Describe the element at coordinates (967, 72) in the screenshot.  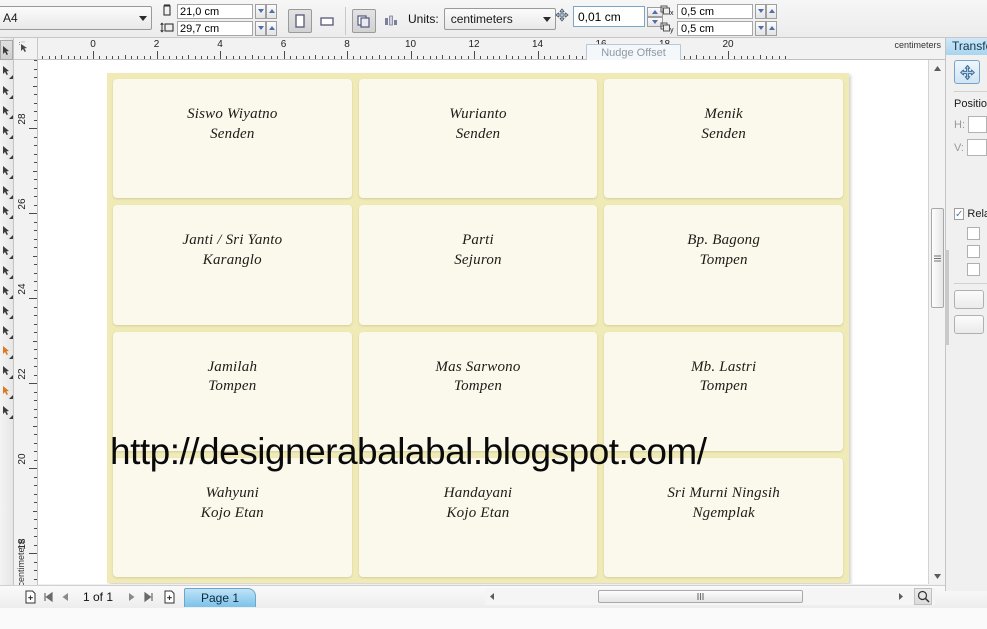
I see `move-transform-button` at that location.